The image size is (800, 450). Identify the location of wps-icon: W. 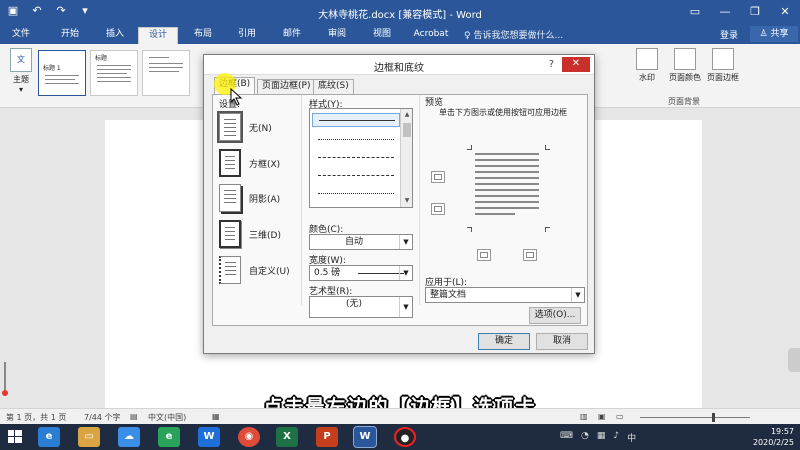
(209, 437).